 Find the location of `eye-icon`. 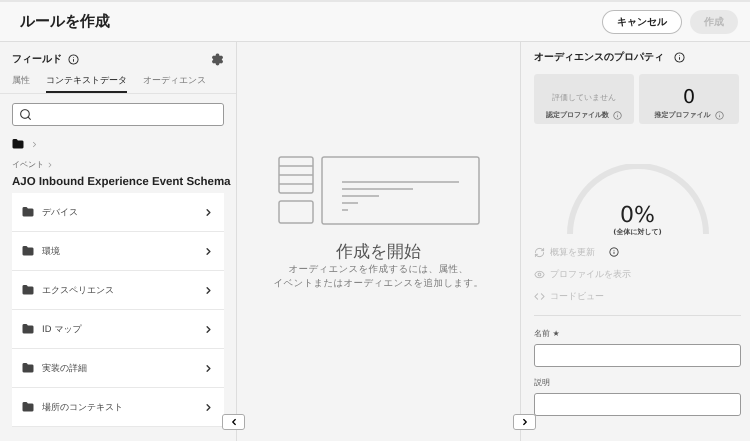

eye-icon is located at coordinates (539, 274).